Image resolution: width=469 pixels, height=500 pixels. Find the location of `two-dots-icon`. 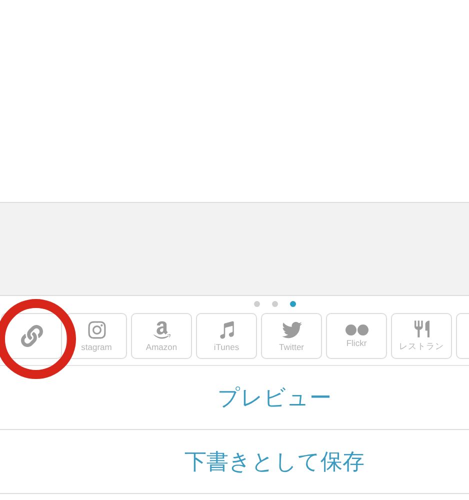

two-dots-icon is located at coordinates (356, 330).